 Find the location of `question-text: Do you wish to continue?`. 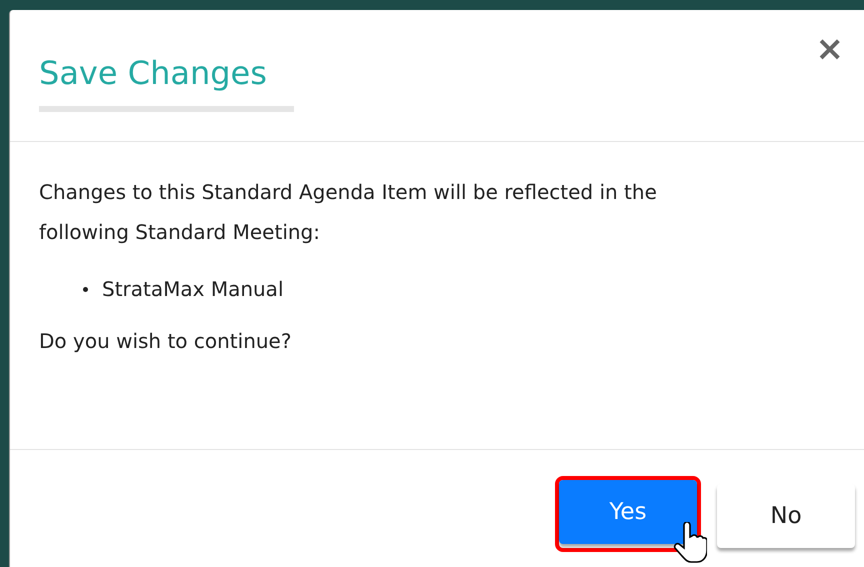

question-text: Do you wish to continue? is located at coordinates (165, 341).